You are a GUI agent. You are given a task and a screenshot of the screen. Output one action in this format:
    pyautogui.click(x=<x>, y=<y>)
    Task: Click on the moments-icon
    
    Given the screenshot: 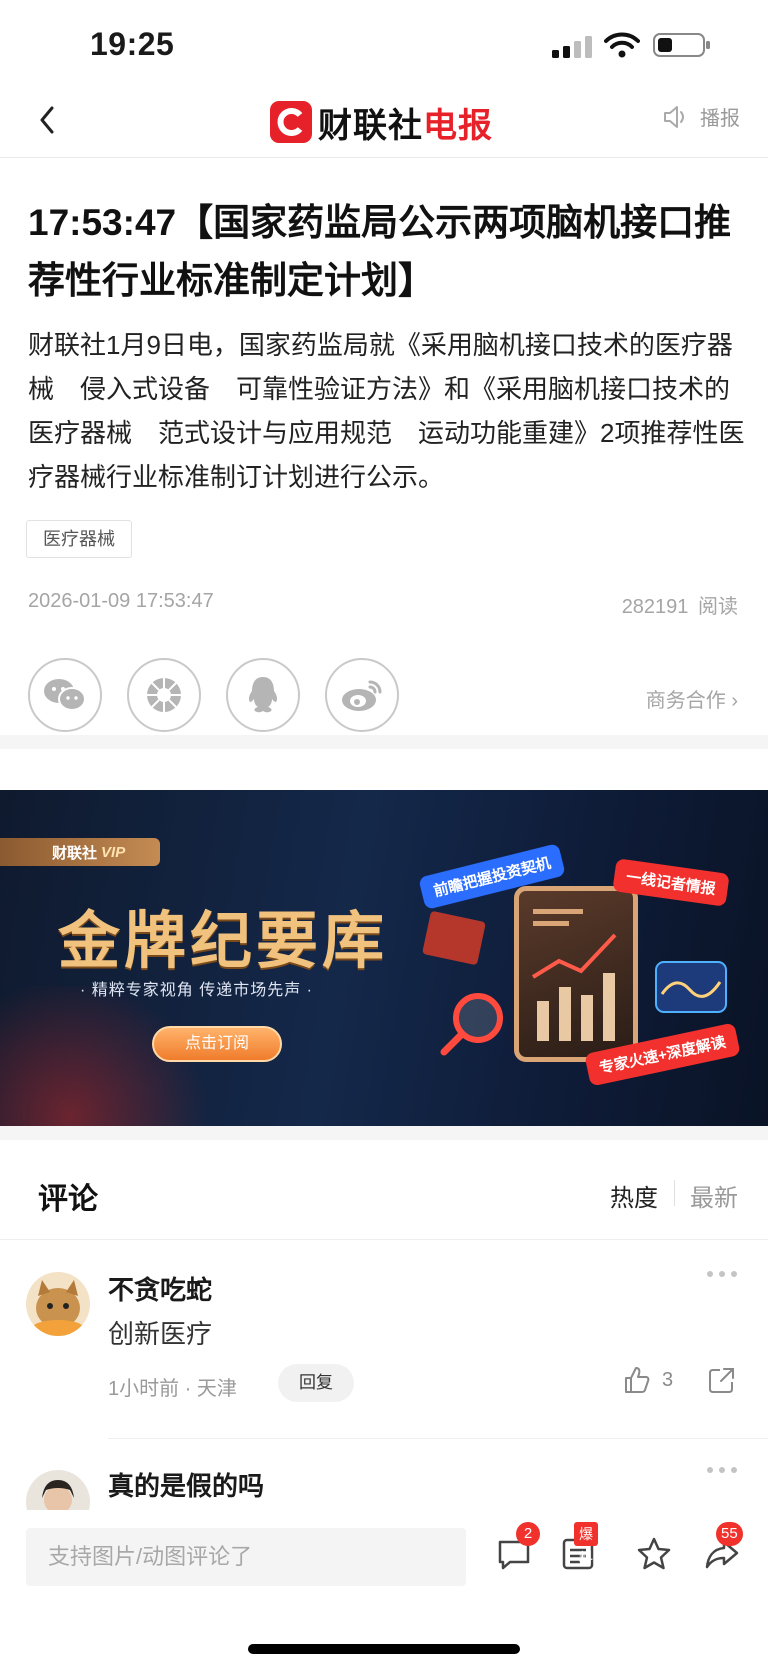 What is the action you would take?
    pyautogui.click(x=164, y=695)
    